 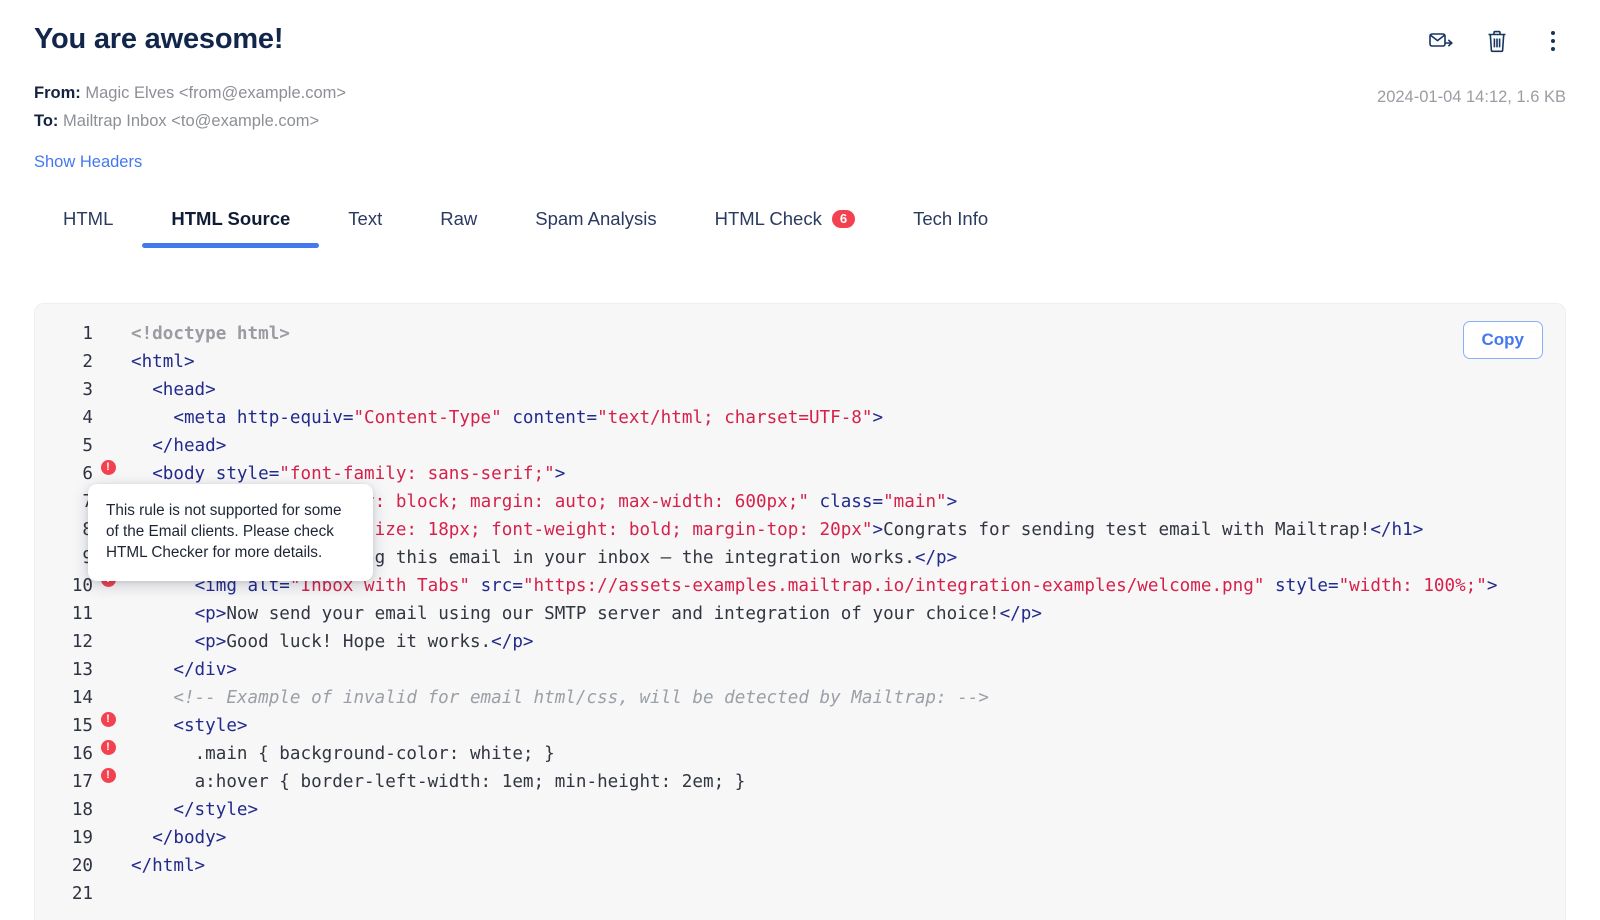 What do you see at coordinates (82, 726) in the screenshot?
I see `line-number: 15` at bounding box center [82, 726].